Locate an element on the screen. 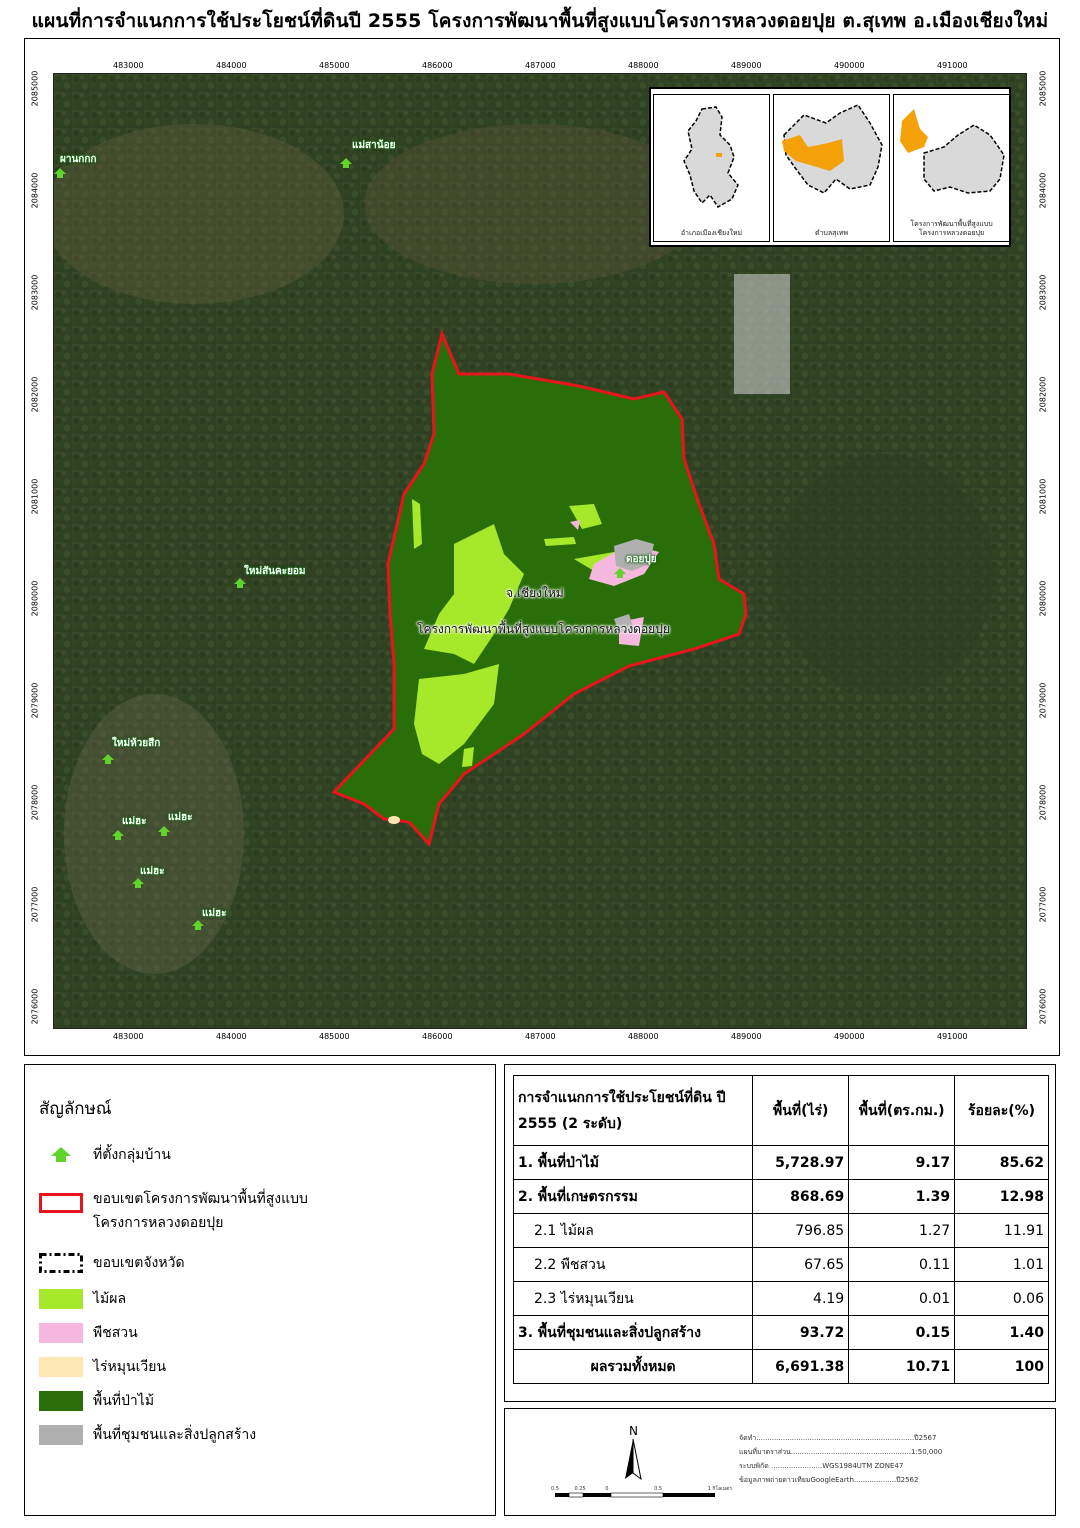  red-boundary-icon is located at coordinates (61, 1203).